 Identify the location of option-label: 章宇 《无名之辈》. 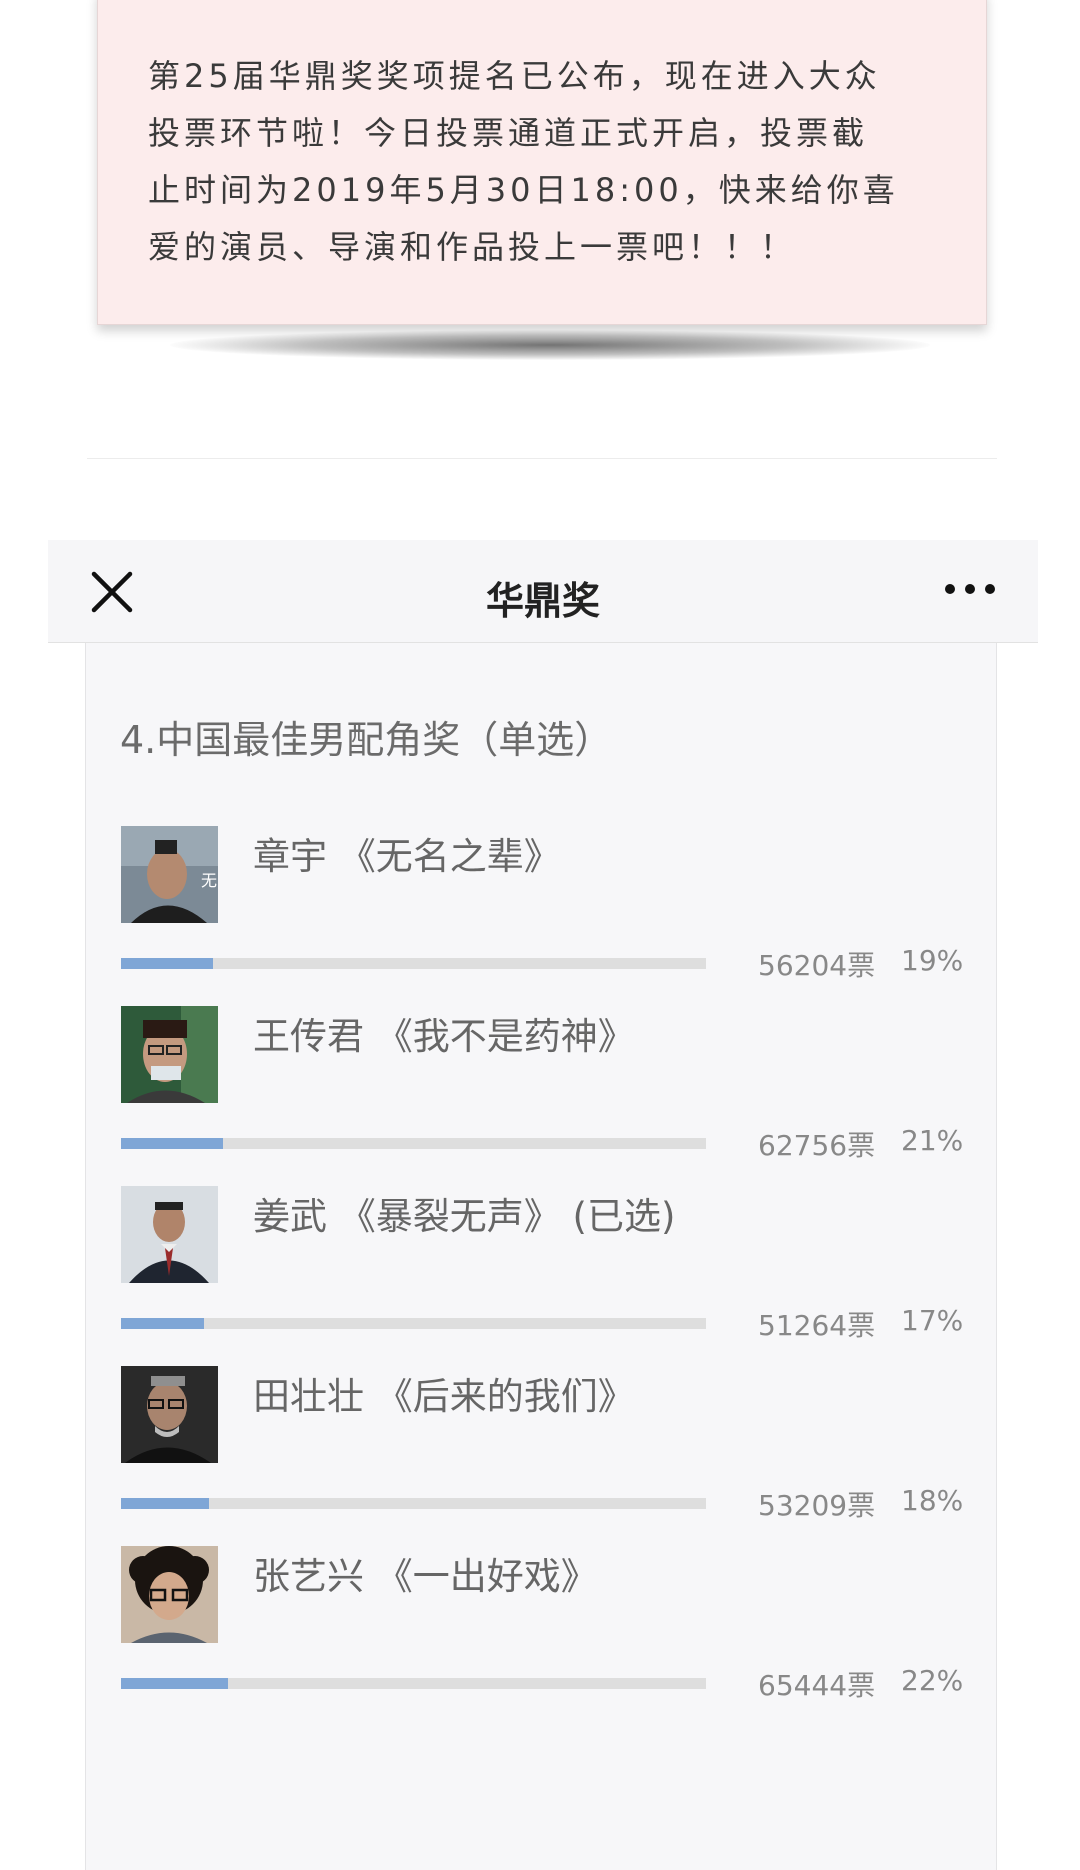
(407, 856).